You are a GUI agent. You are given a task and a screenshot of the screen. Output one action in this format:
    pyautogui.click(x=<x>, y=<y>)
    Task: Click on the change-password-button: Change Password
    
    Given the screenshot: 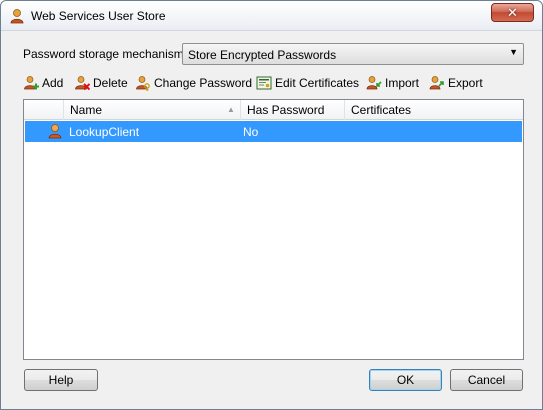 What is the action you would take?
    pyautogui.click(x=193, y=83)
    